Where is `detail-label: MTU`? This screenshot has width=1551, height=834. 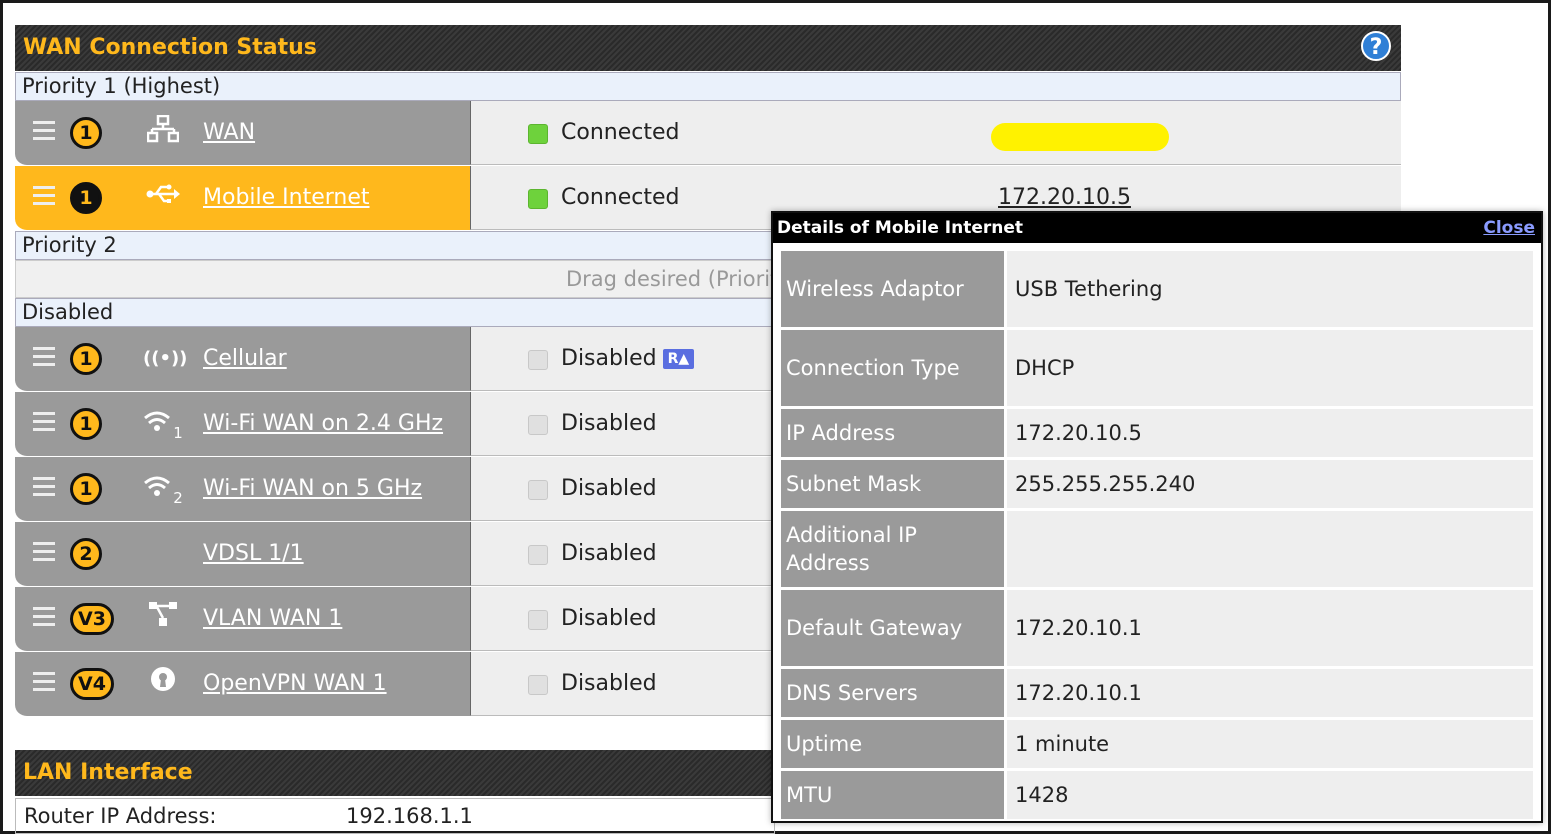
detail-label: MTU is located at coordinates (892, 795).